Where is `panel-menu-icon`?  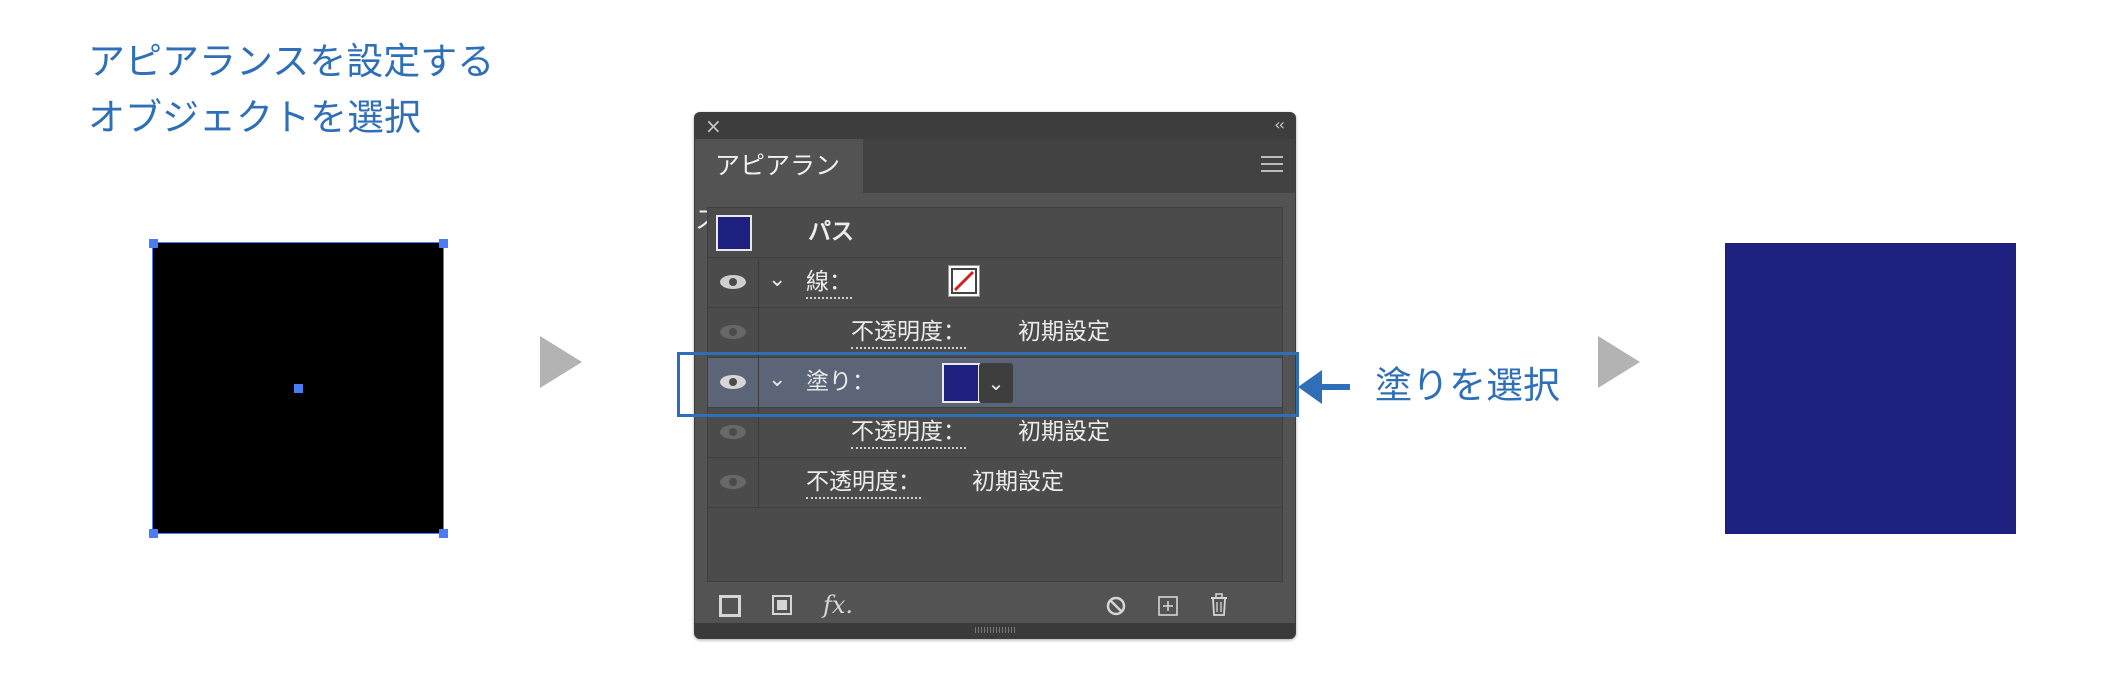
panel-menu-icon is located at coordinates (1272, 166).